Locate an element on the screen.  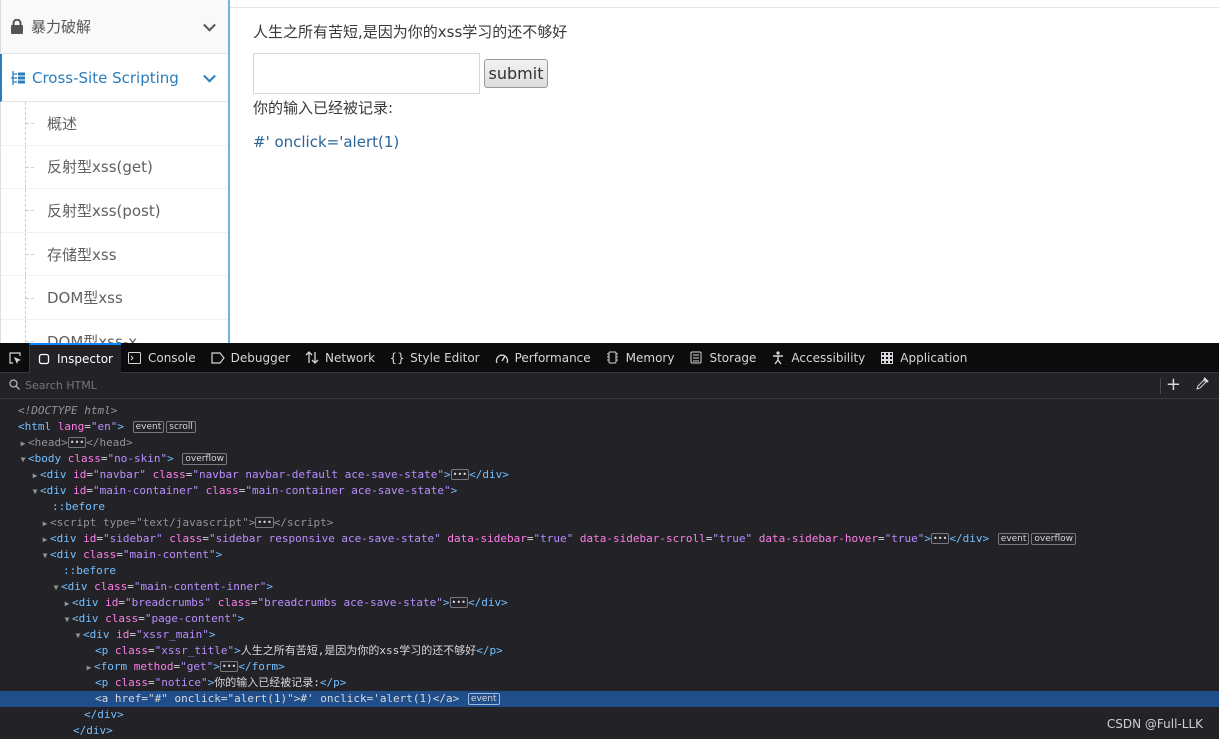
watermark: CSDN @Full-LLK is located at coordinates (1154, 724).